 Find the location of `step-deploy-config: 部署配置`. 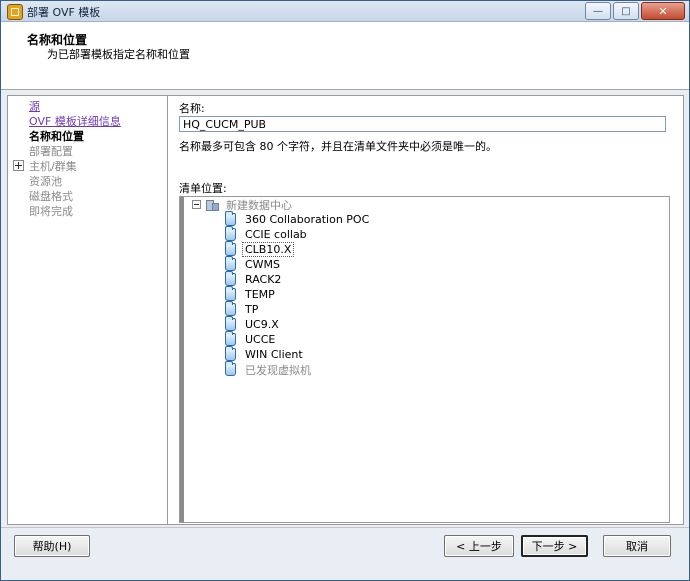

step-deploy-config: 部署配置 is located at coordinates (51, 151).